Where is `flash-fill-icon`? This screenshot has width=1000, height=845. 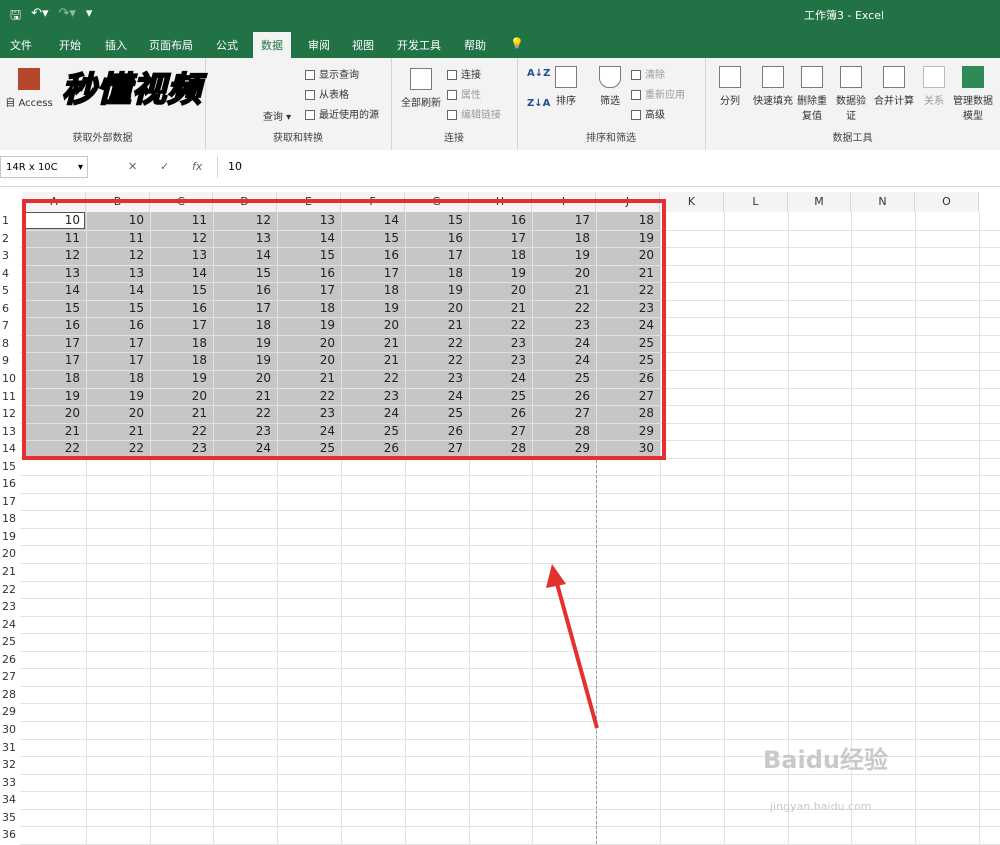
flash-fill-icon is located at coordinates (773, 77).